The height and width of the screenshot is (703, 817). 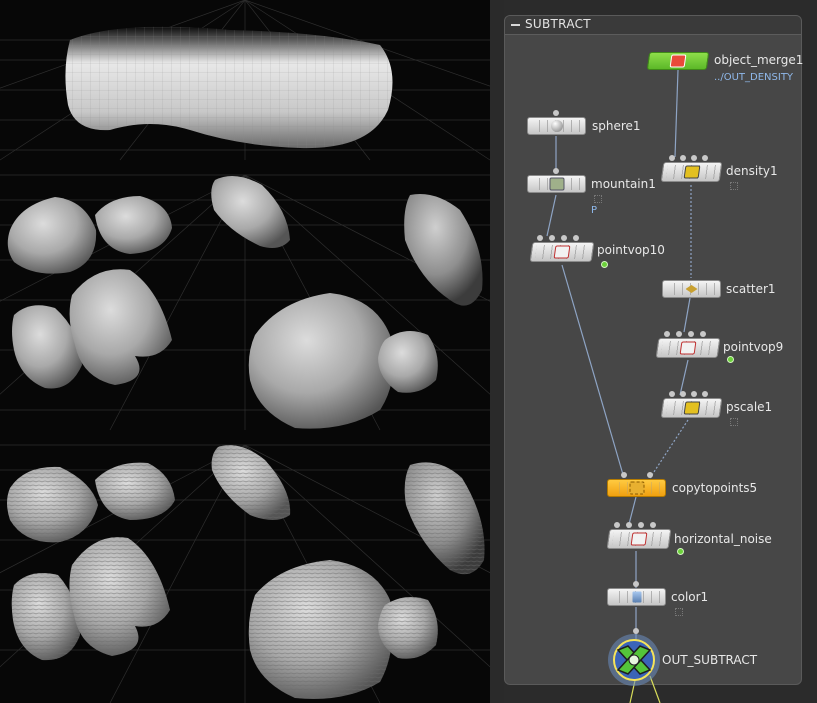 I want to click on node-label-out-subtract: OUT_SUBTRACT, so click(x=710, y=660).